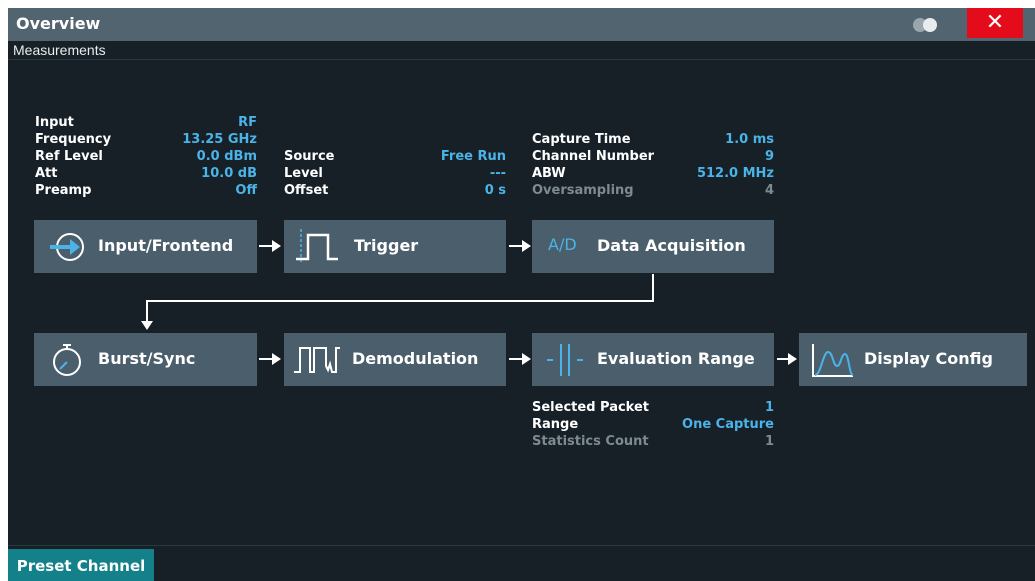 The image size is (1035, 581). I want to click on info-value: ---, so click(497, 173).